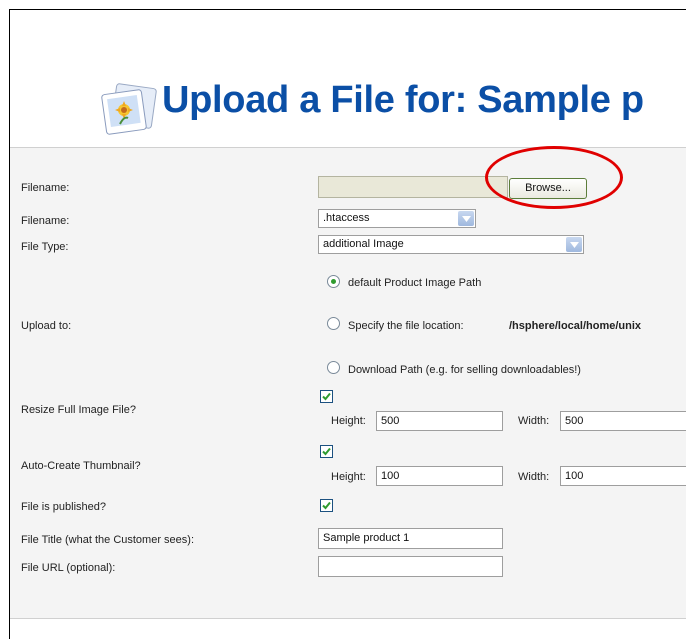  I want to click on published-checkbox, so click(326, 505).